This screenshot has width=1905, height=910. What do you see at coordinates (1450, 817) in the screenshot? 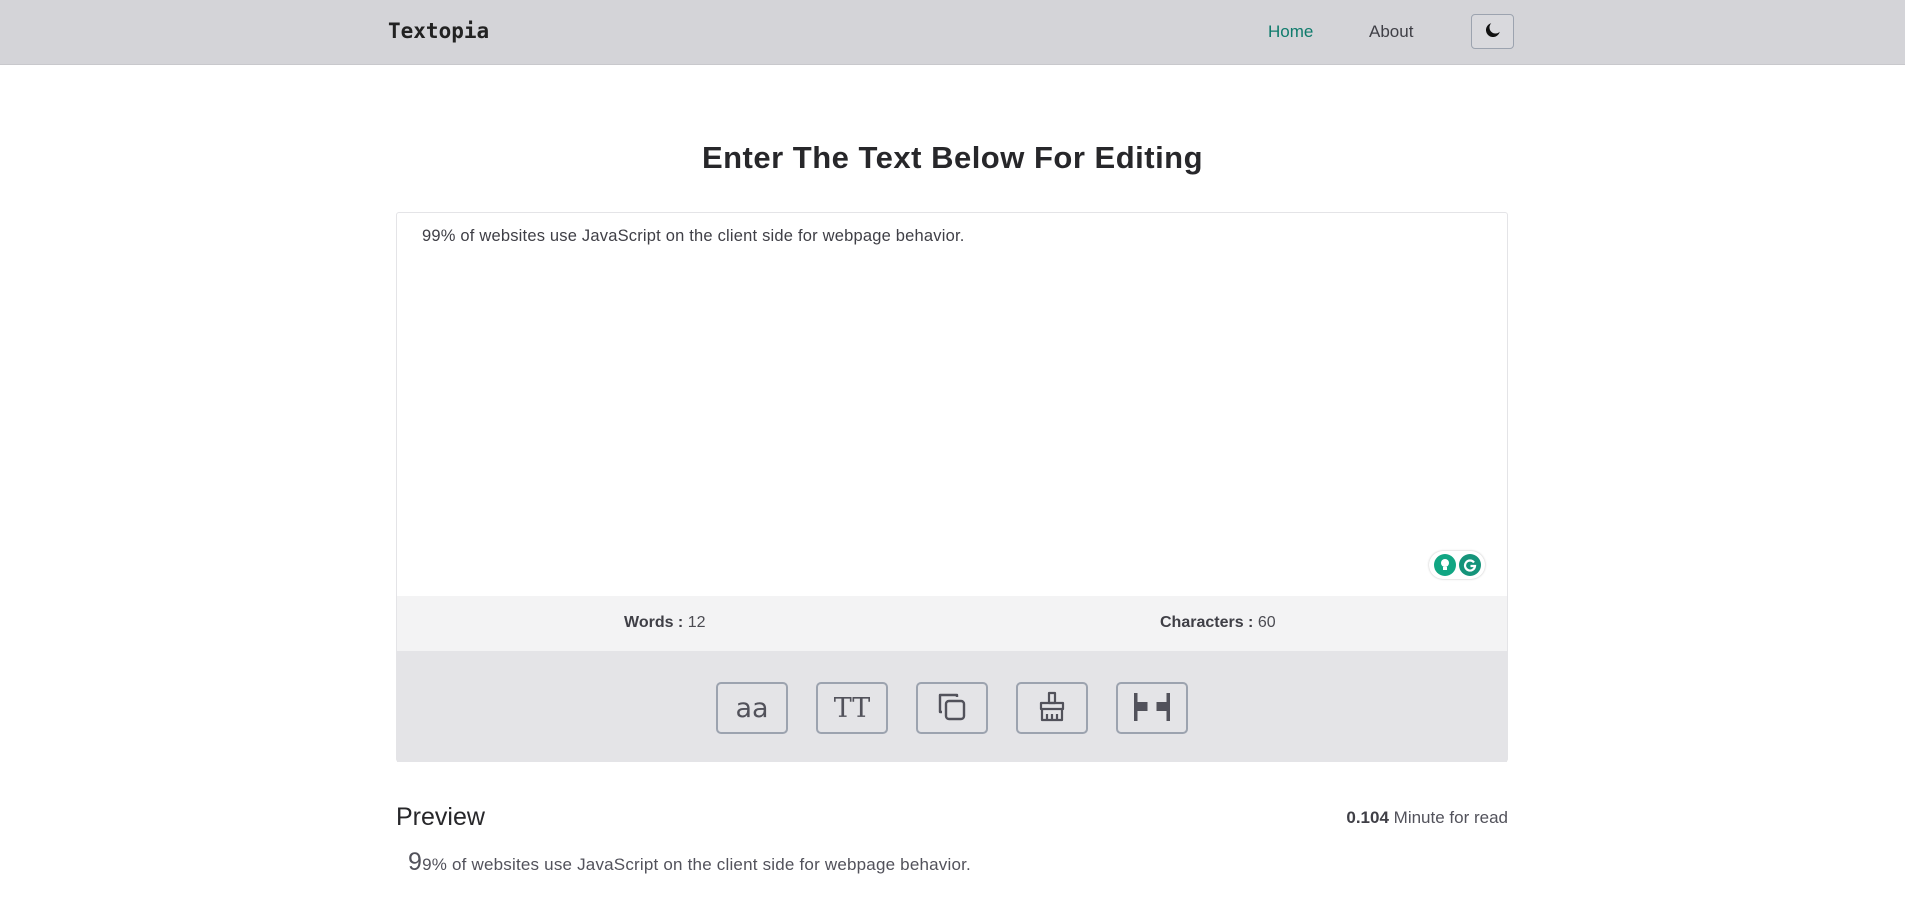
I see `read-time-label: Minute for read` at bounding box center [1450, 817].